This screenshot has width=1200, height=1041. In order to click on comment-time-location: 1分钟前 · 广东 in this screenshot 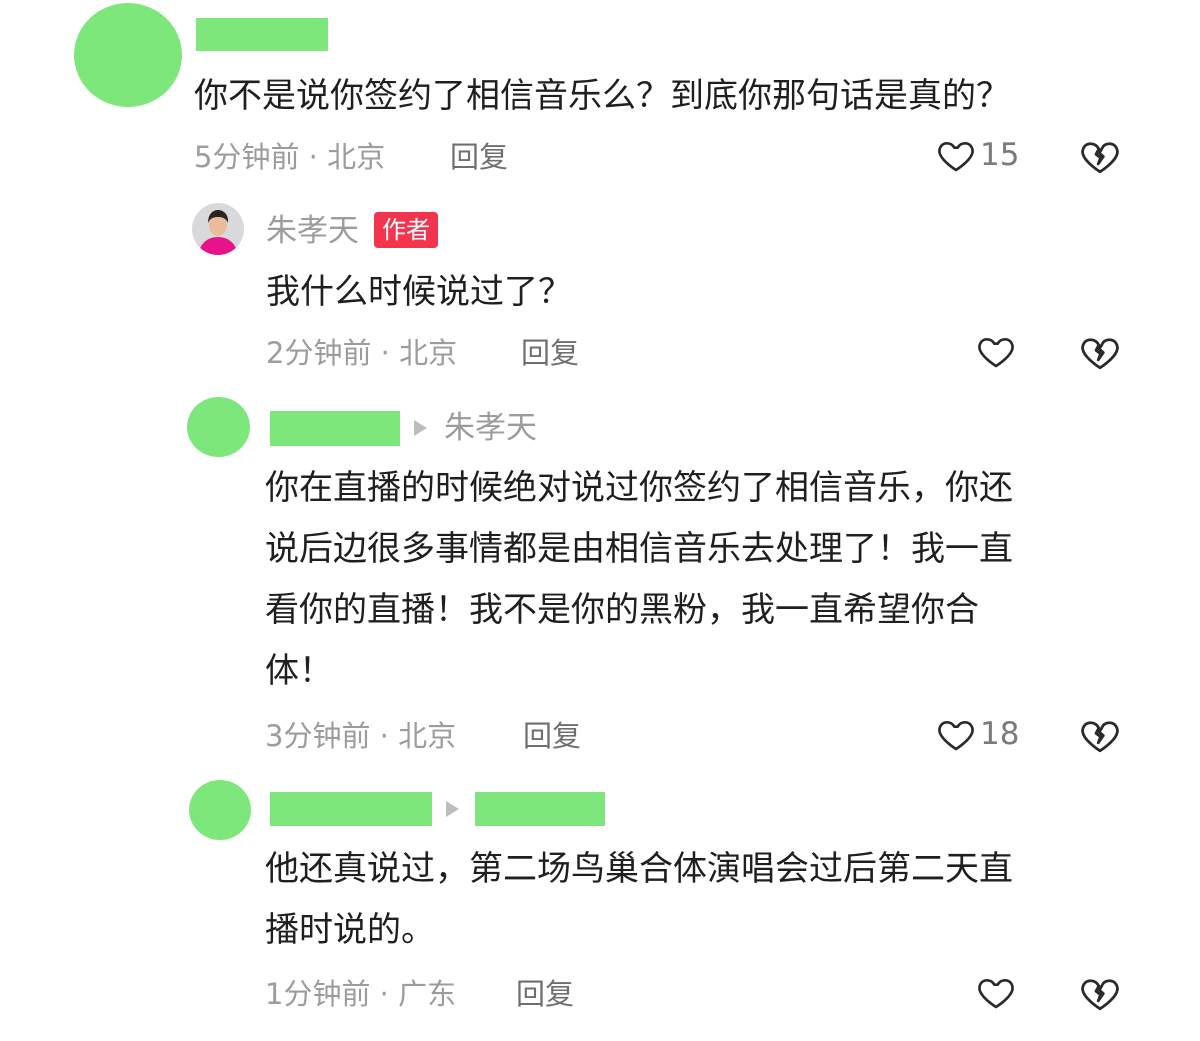, I will do `click(361, 994)`.